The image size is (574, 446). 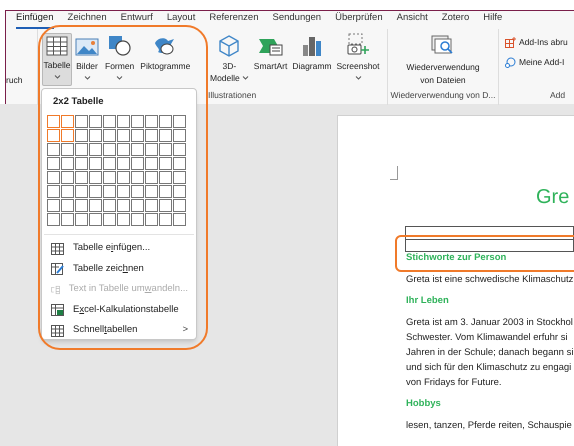 I want to click on ribbon-tab: Ansicht, so click(x=412, y=20).